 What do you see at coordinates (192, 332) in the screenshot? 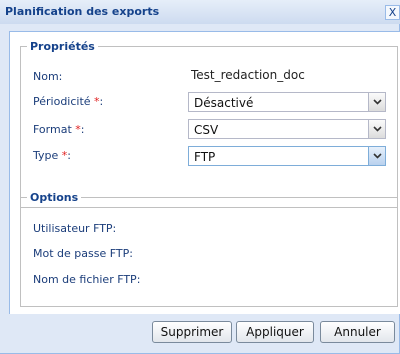
I see `delete-button: Supprimer` at bounding box center [192, 332].